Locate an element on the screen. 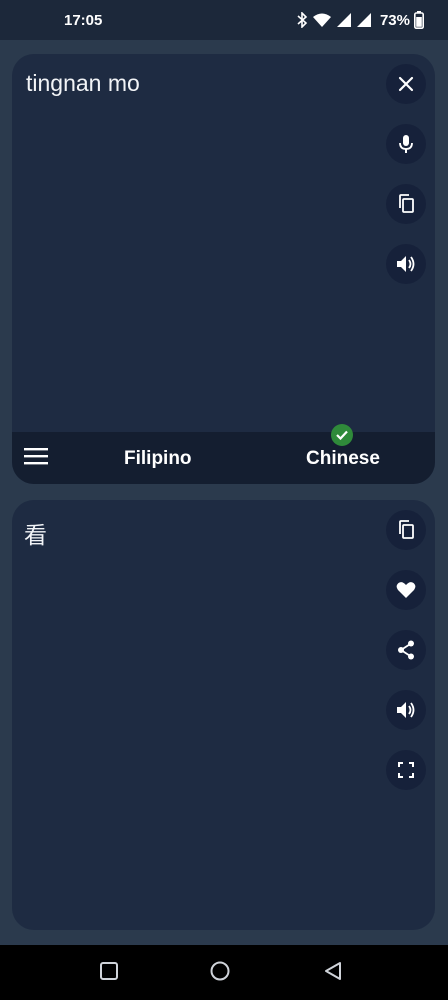  wifi-icon is located at coordinates (322, 20).